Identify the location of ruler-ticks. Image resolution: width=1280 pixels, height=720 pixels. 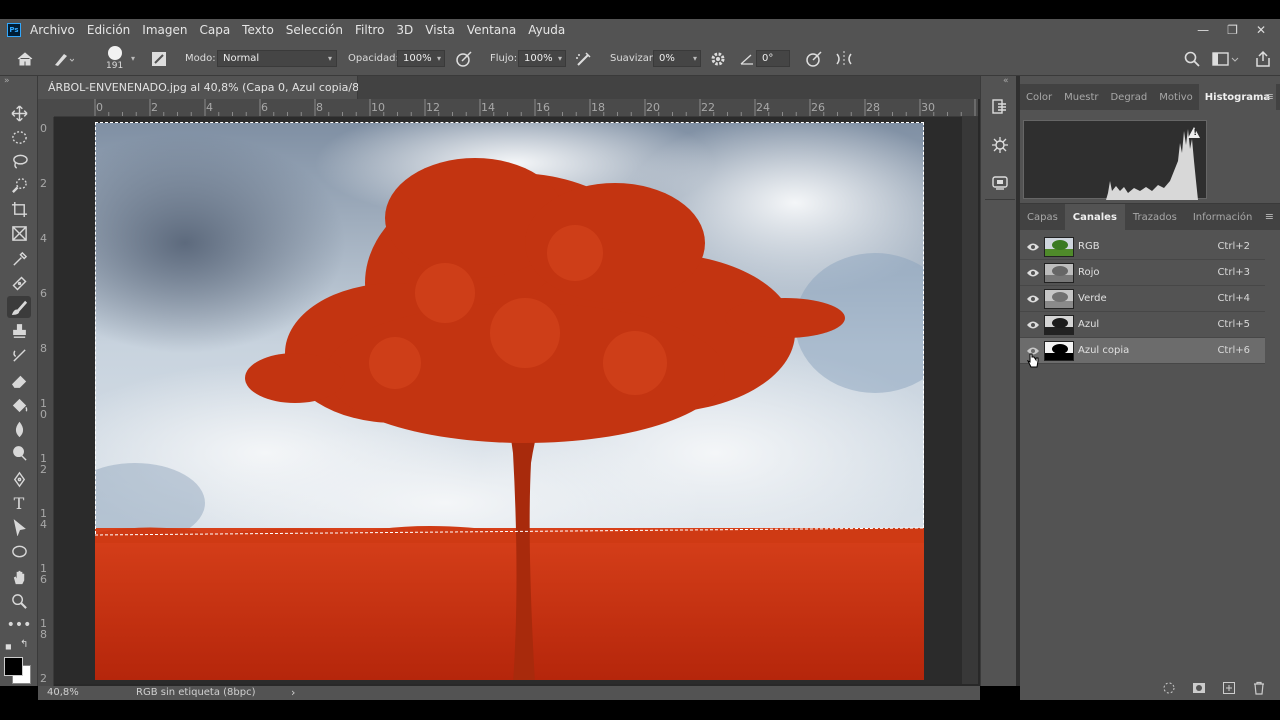
(535, 107).